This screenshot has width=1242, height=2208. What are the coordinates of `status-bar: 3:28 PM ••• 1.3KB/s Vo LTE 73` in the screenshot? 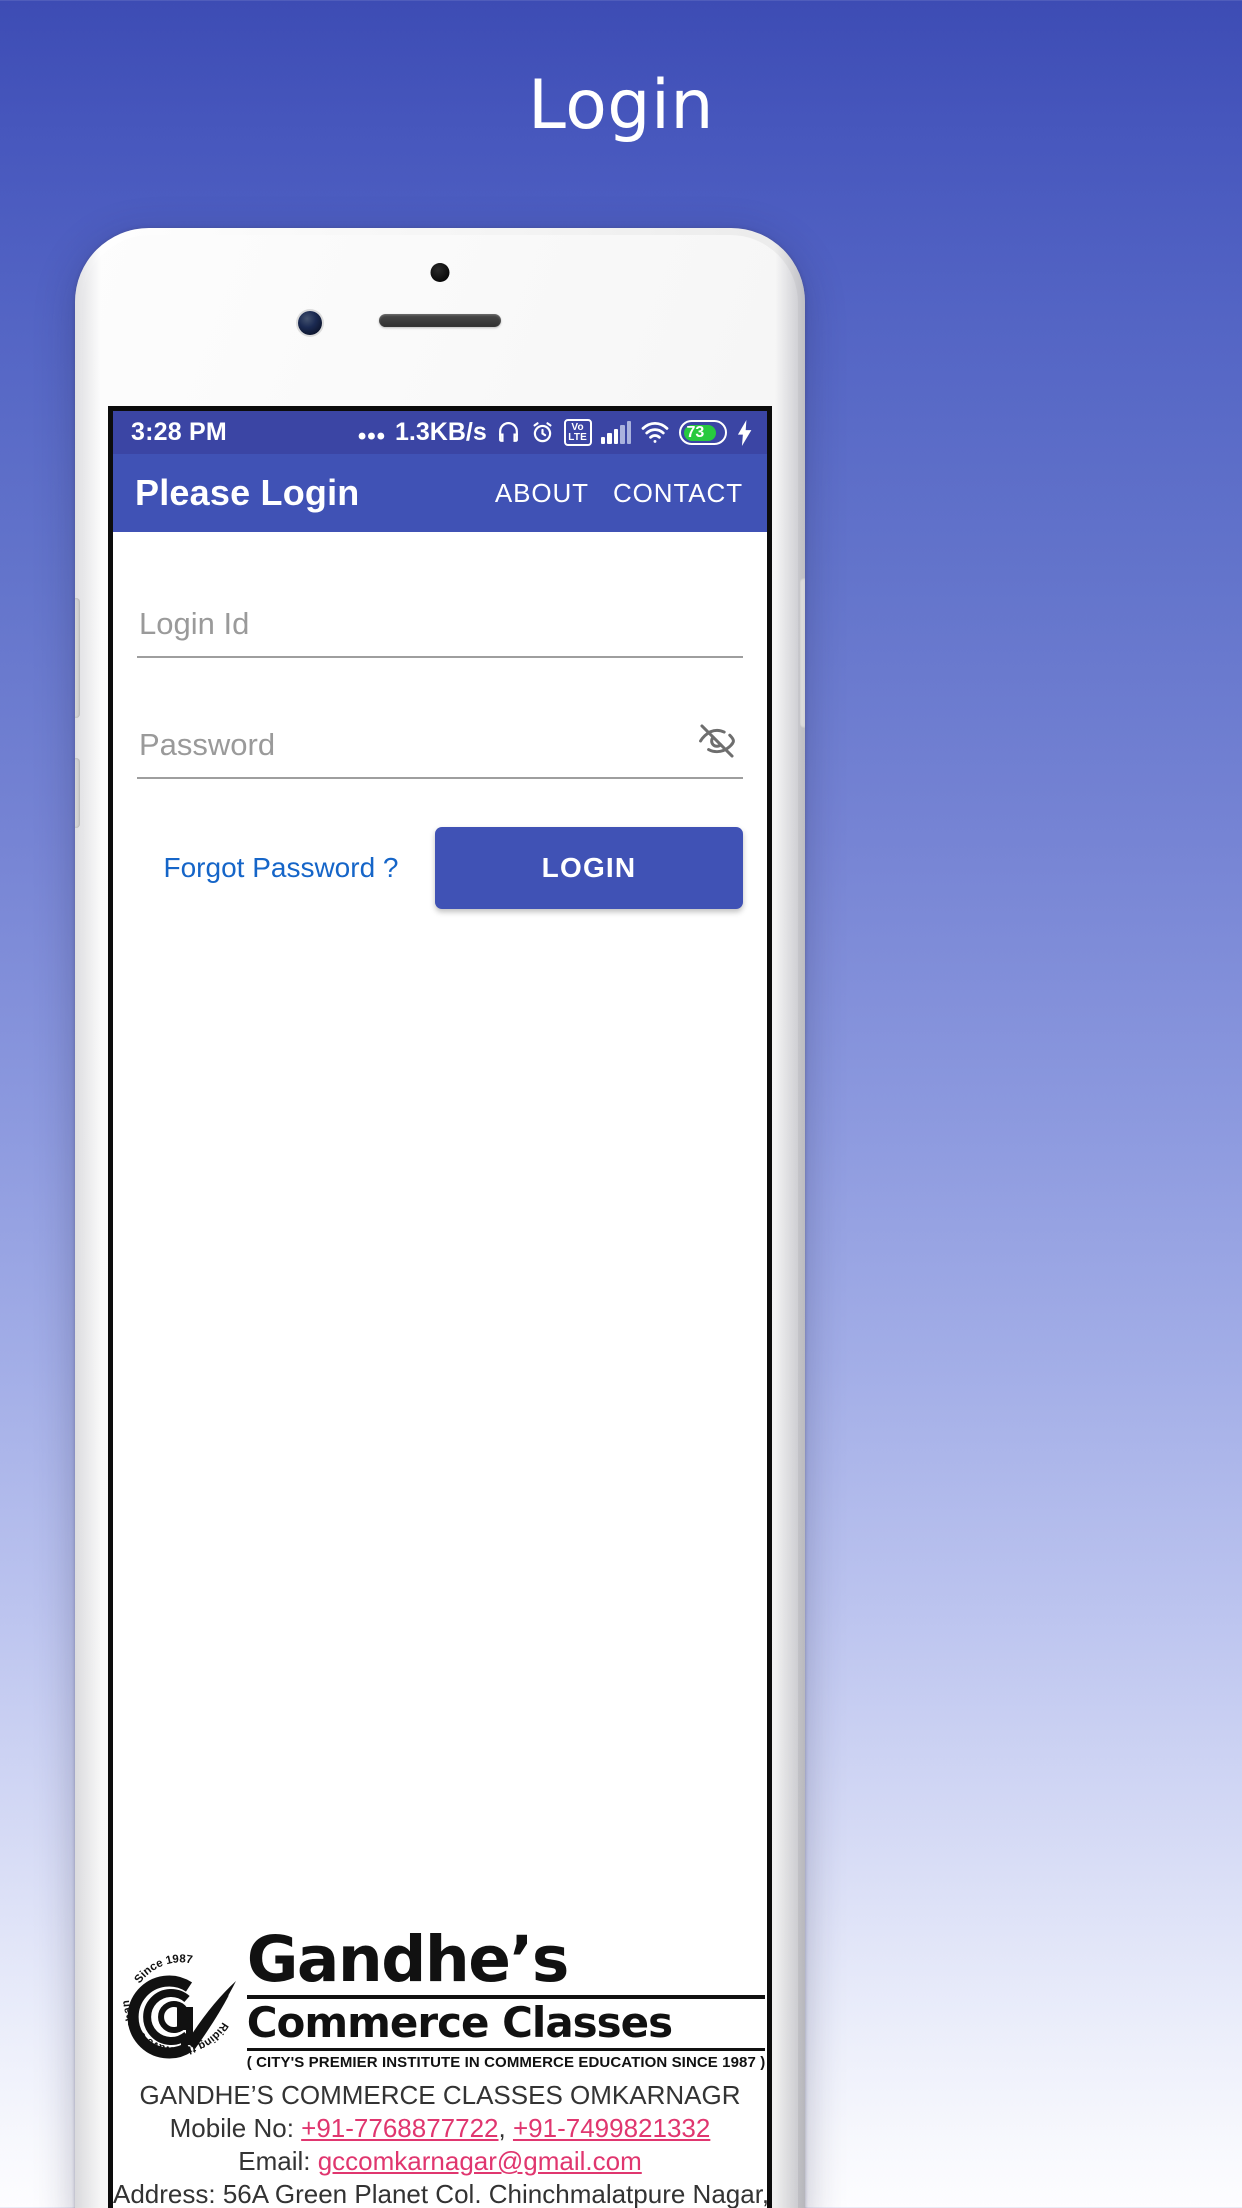 It's located at (440, 432).